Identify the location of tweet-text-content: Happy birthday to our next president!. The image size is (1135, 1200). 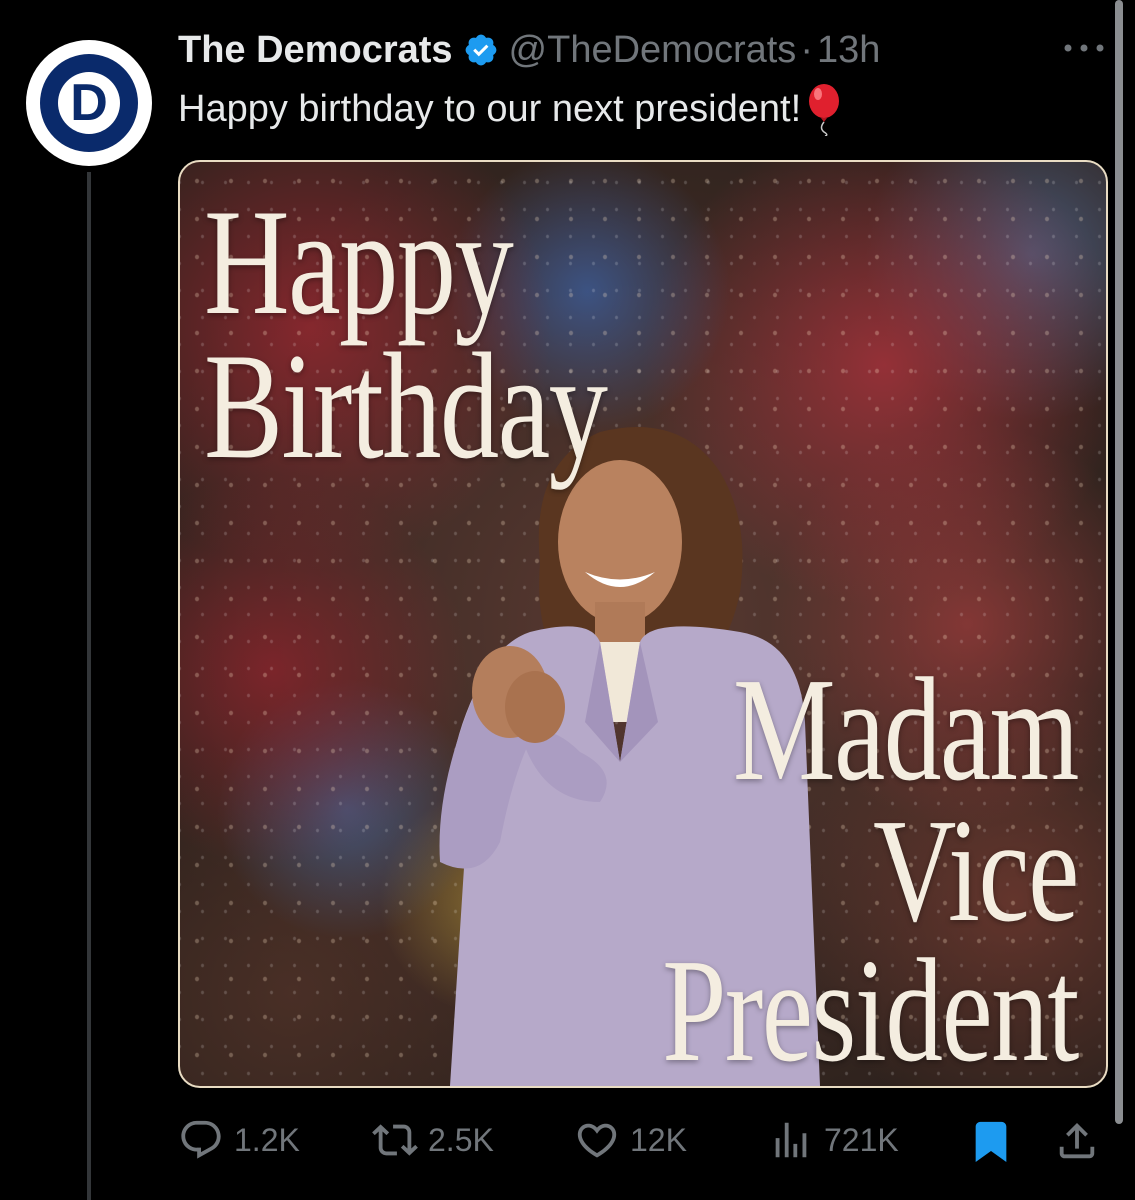
(490, 108).